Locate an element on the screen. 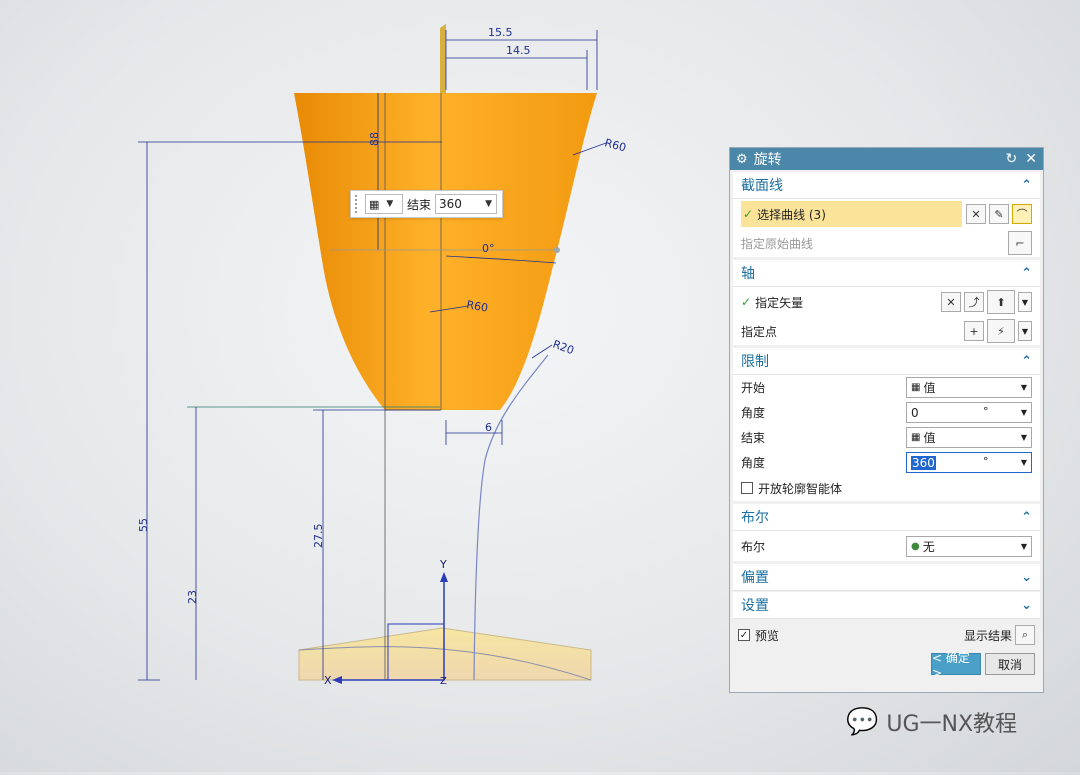 The image size is (1080, 775). settings-group: 设置 ⌄ is located at coordinates (886, 605).